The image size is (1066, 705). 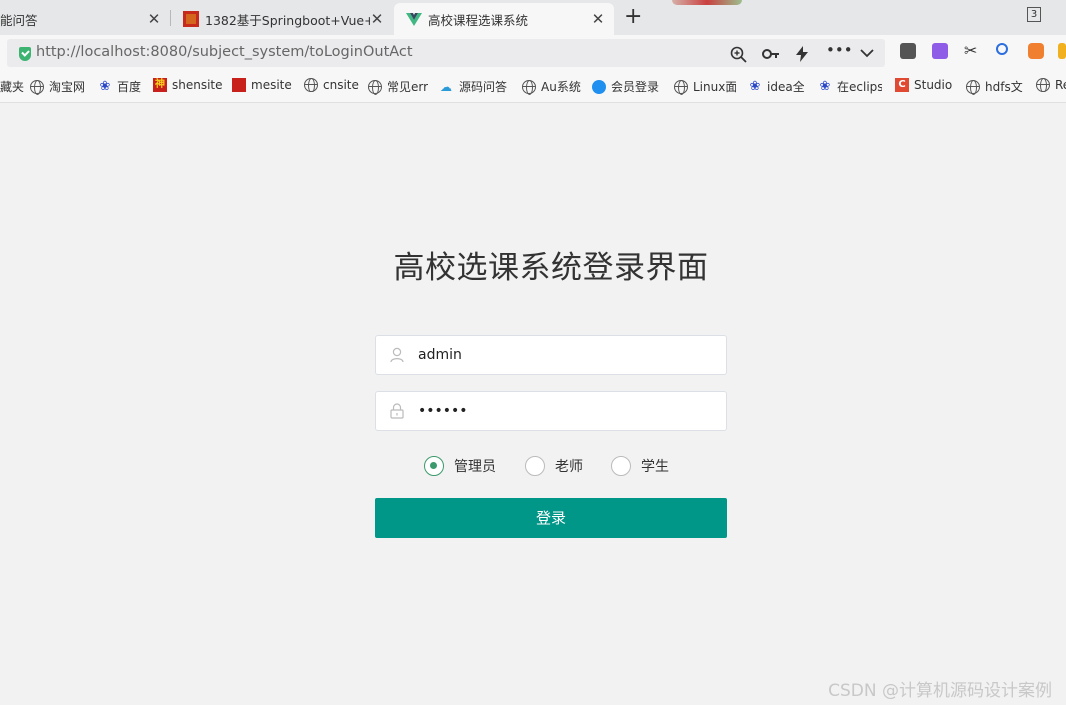 What do you see at coordinates (599, 86) in the screenshot?
I see `cloud-icon` at bounding box center [599, 86].